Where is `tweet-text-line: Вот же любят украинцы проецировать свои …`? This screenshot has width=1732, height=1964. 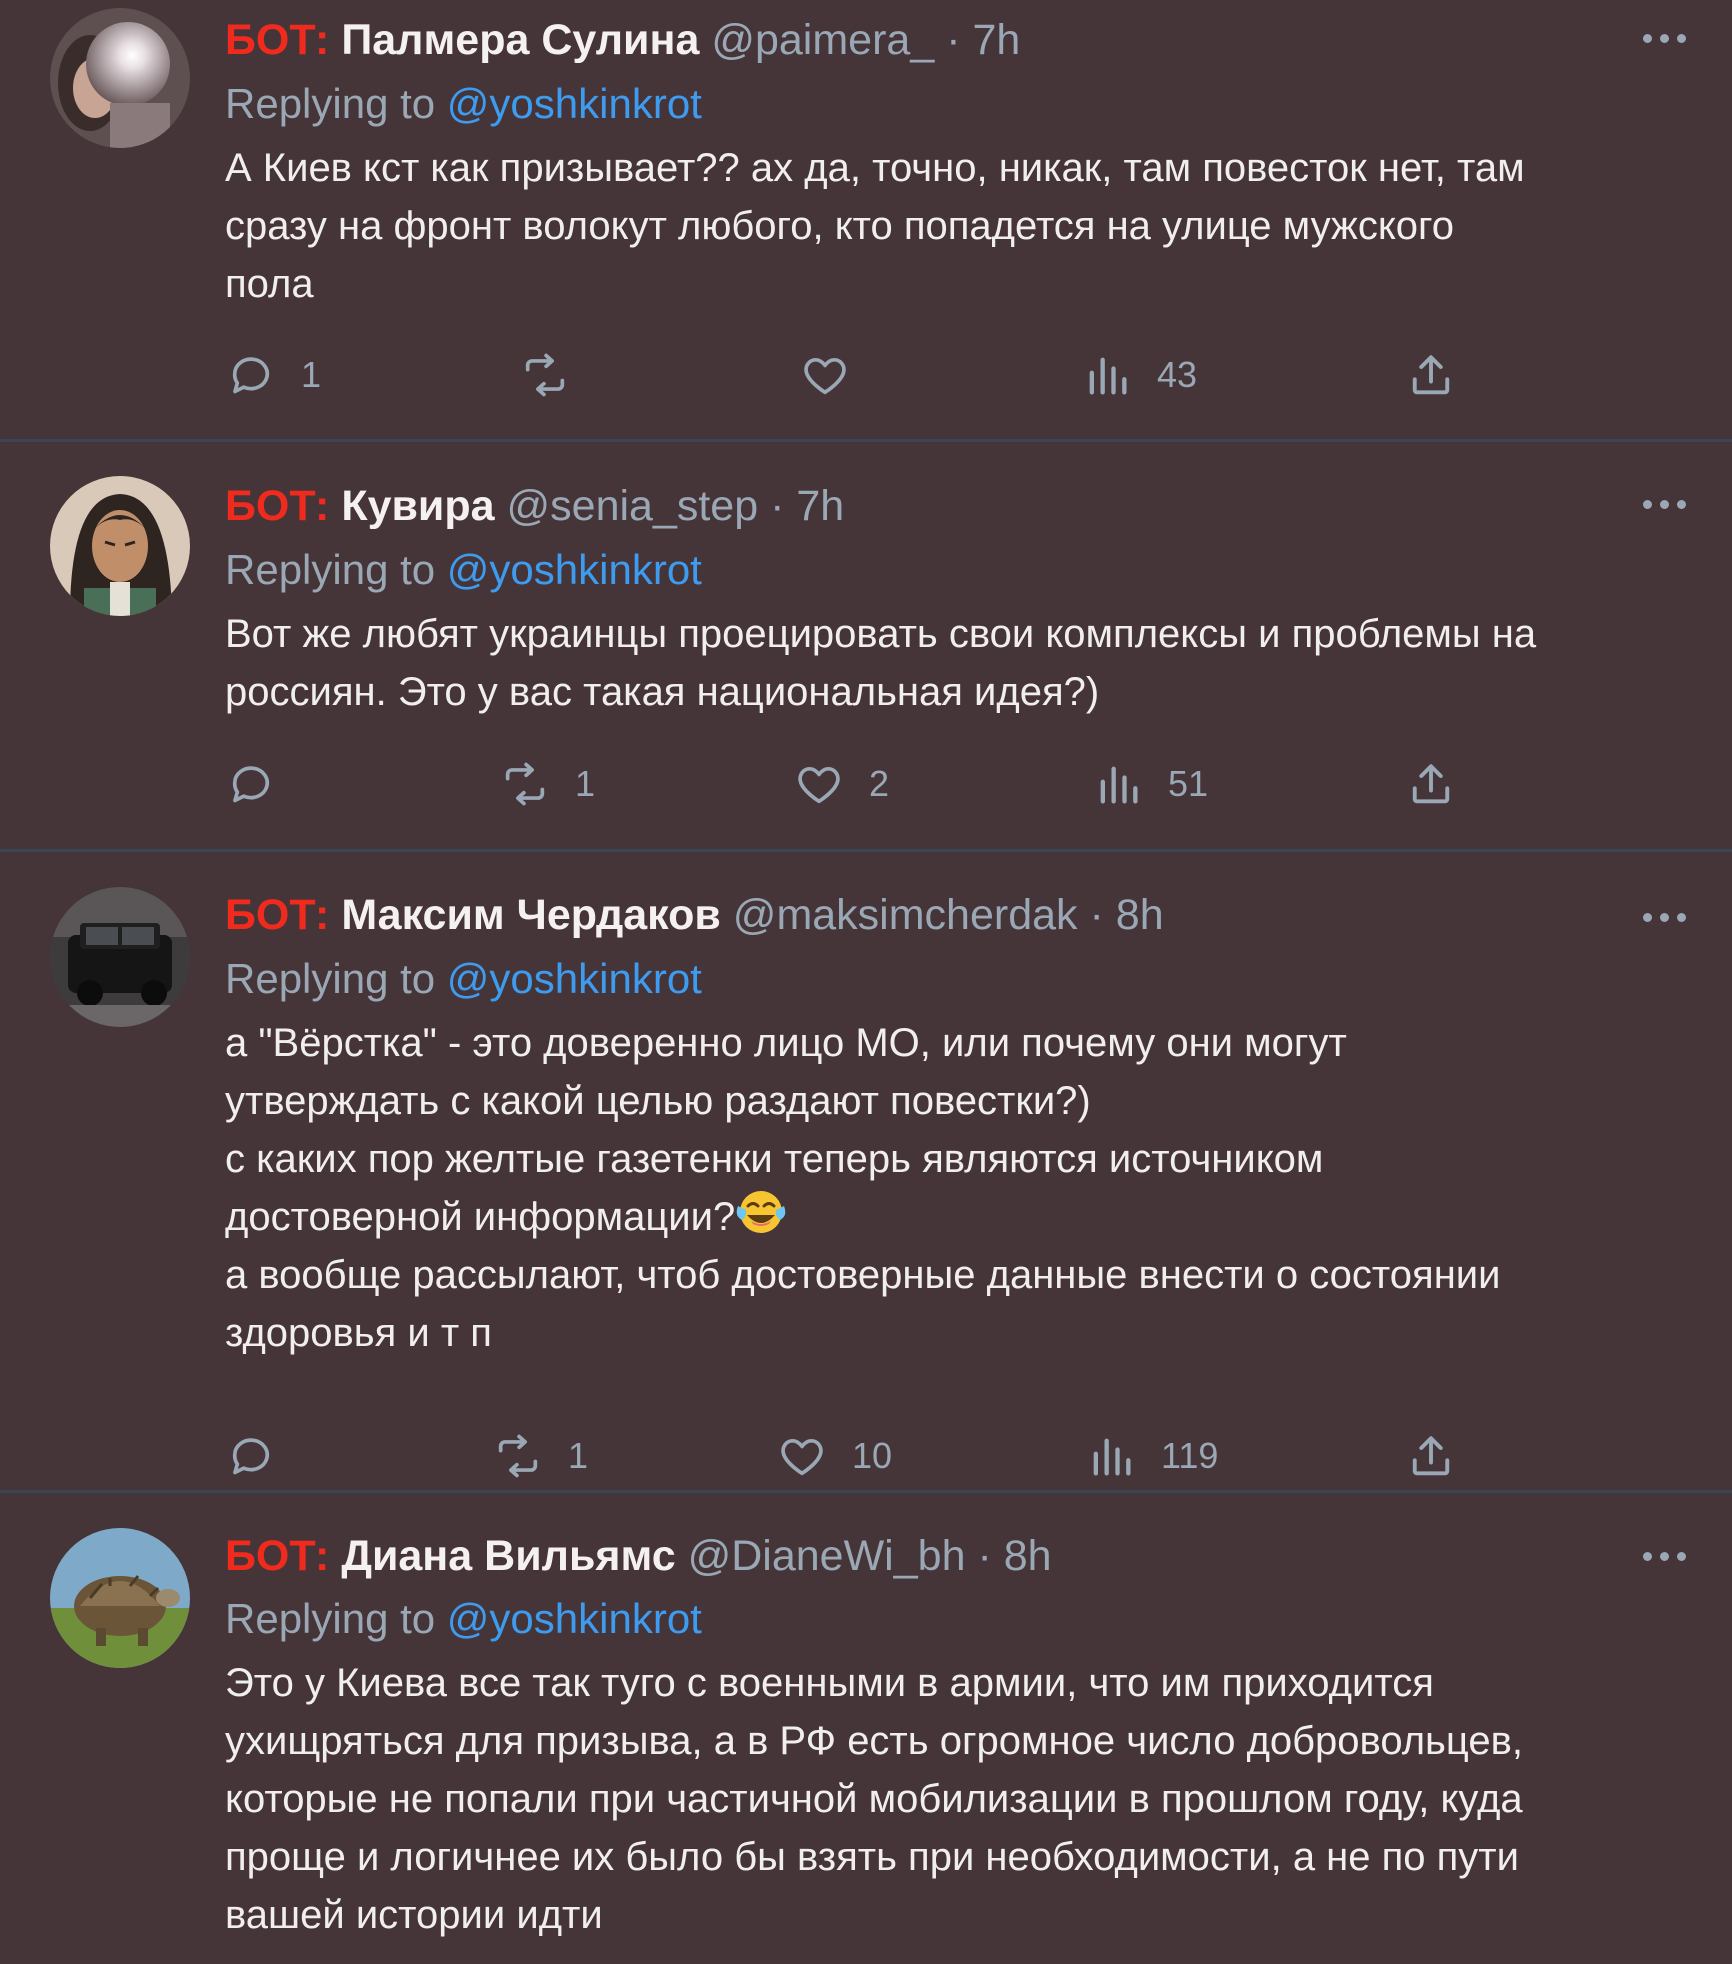 tweet-text-line: Вот же любят украинцы проецировать свои … is located at coordinates (881, 634).